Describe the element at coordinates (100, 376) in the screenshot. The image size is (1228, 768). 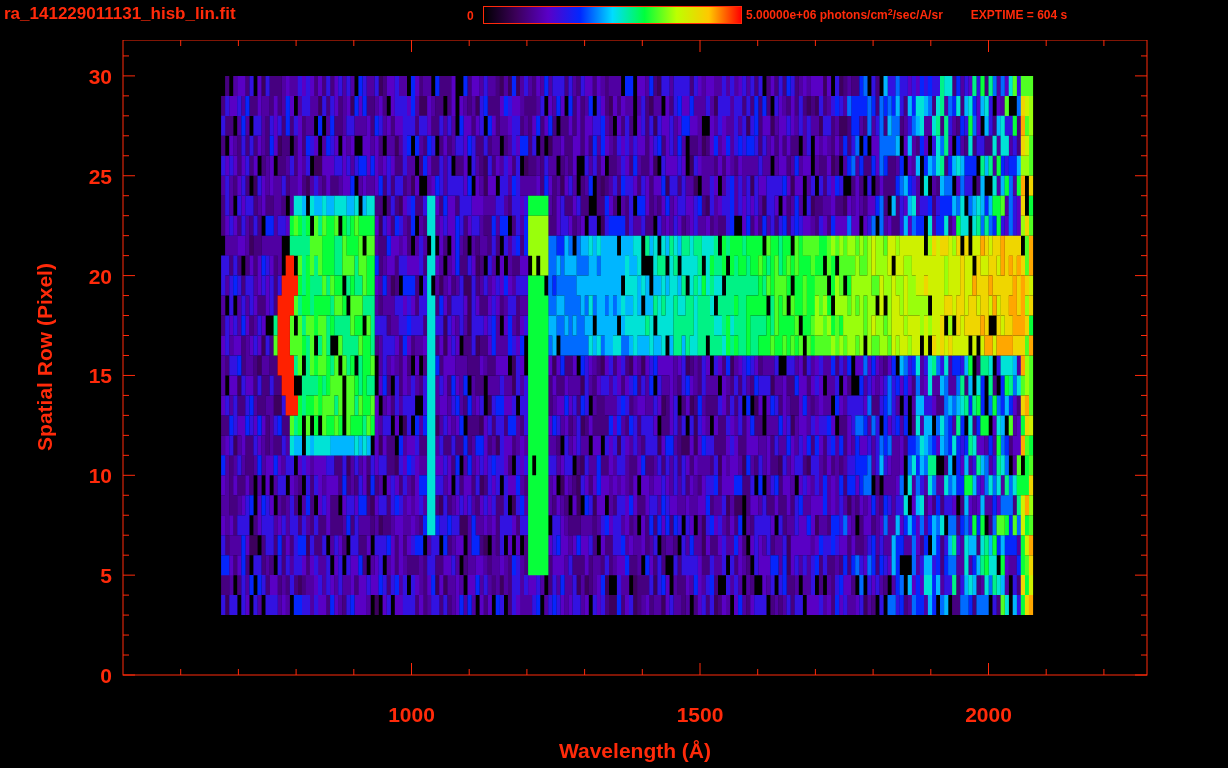
I see `y-tick-label: 15` at that location.